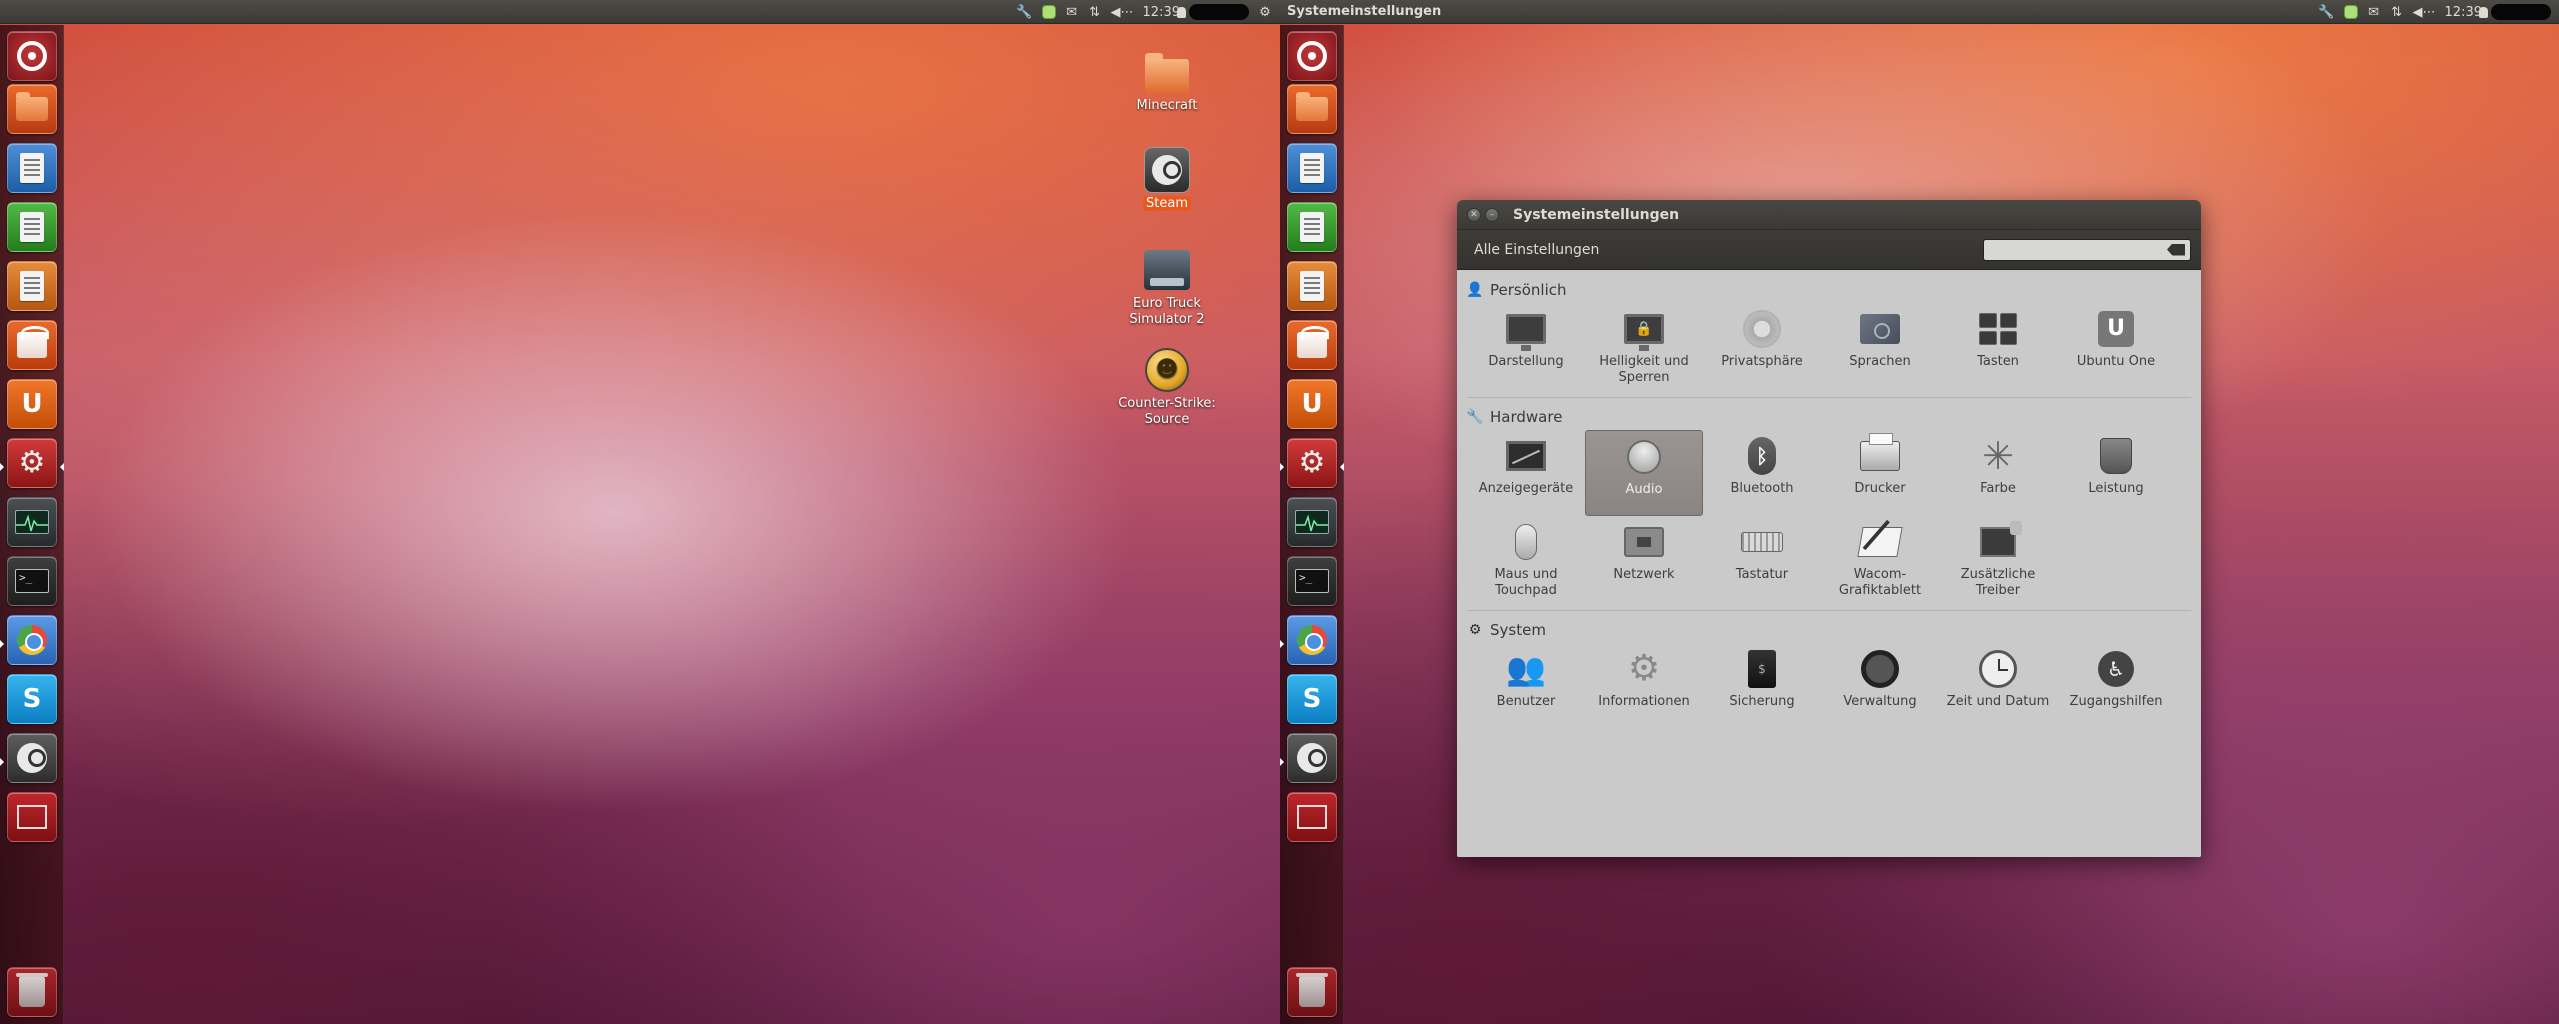 The width and height of the screenshot is (2559, 1024). I want to click on section-title: System, so click(1518, 630).